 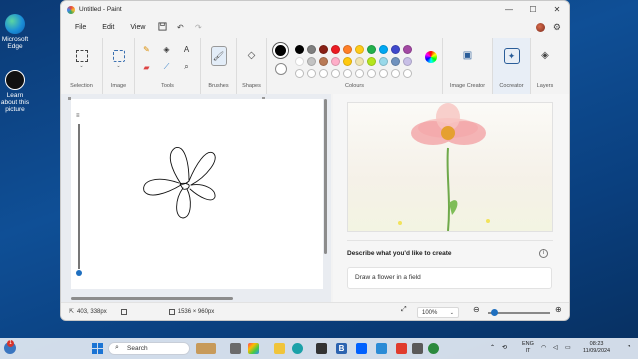 I want to click on paint-taskbar-icon, so click(x=433, y=348).